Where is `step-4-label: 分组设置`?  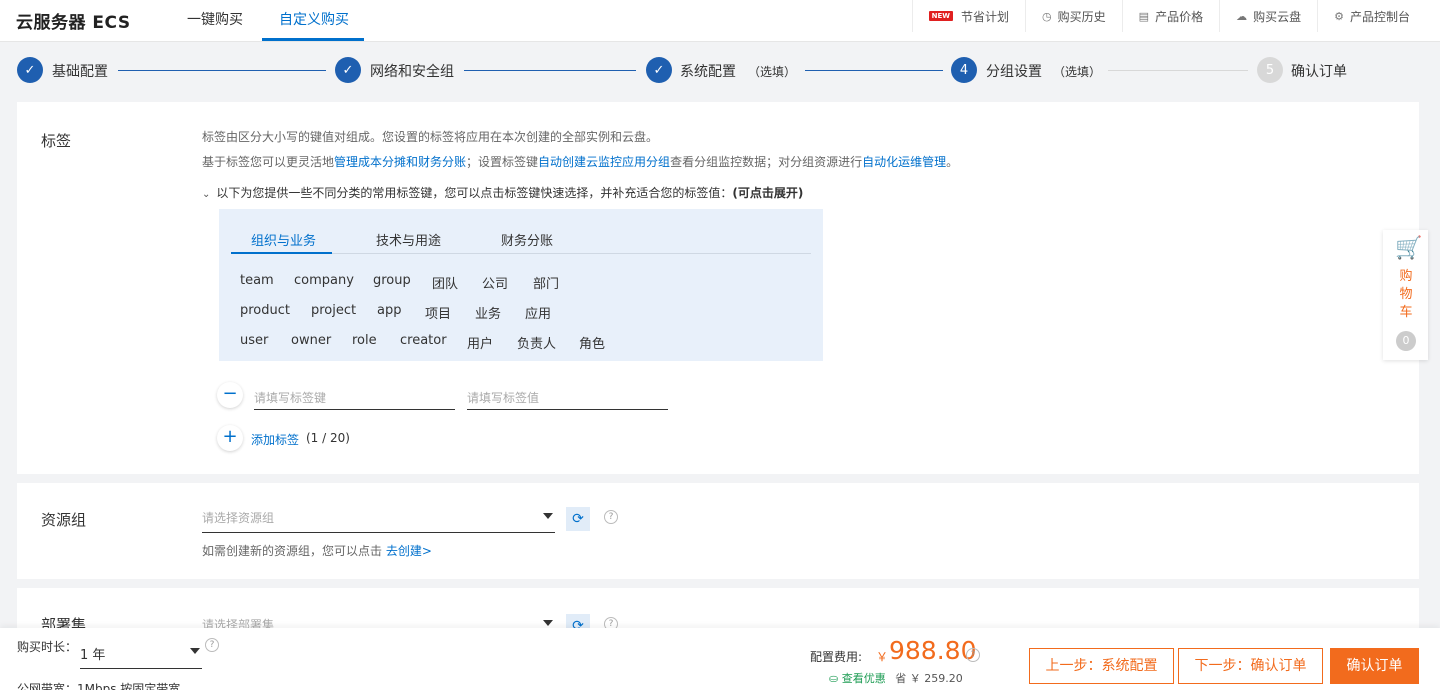 step-4-label: 分组设置 is located at coordinates (1014, 72).